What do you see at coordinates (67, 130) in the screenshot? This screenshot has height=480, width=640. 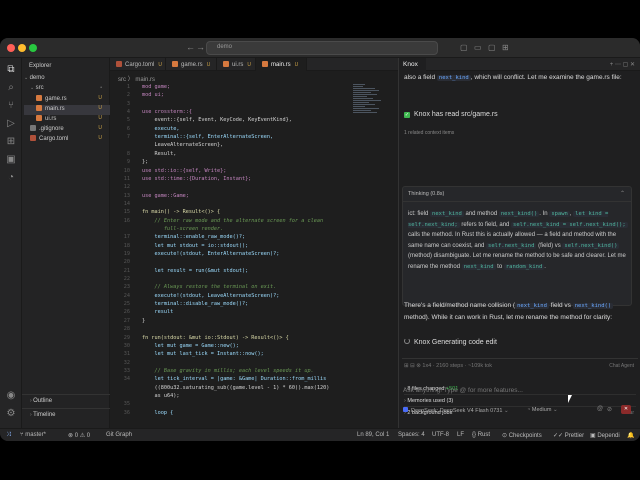 I see `tree-item-gitignore: .gitignore U` at bounding box center [67, 130].